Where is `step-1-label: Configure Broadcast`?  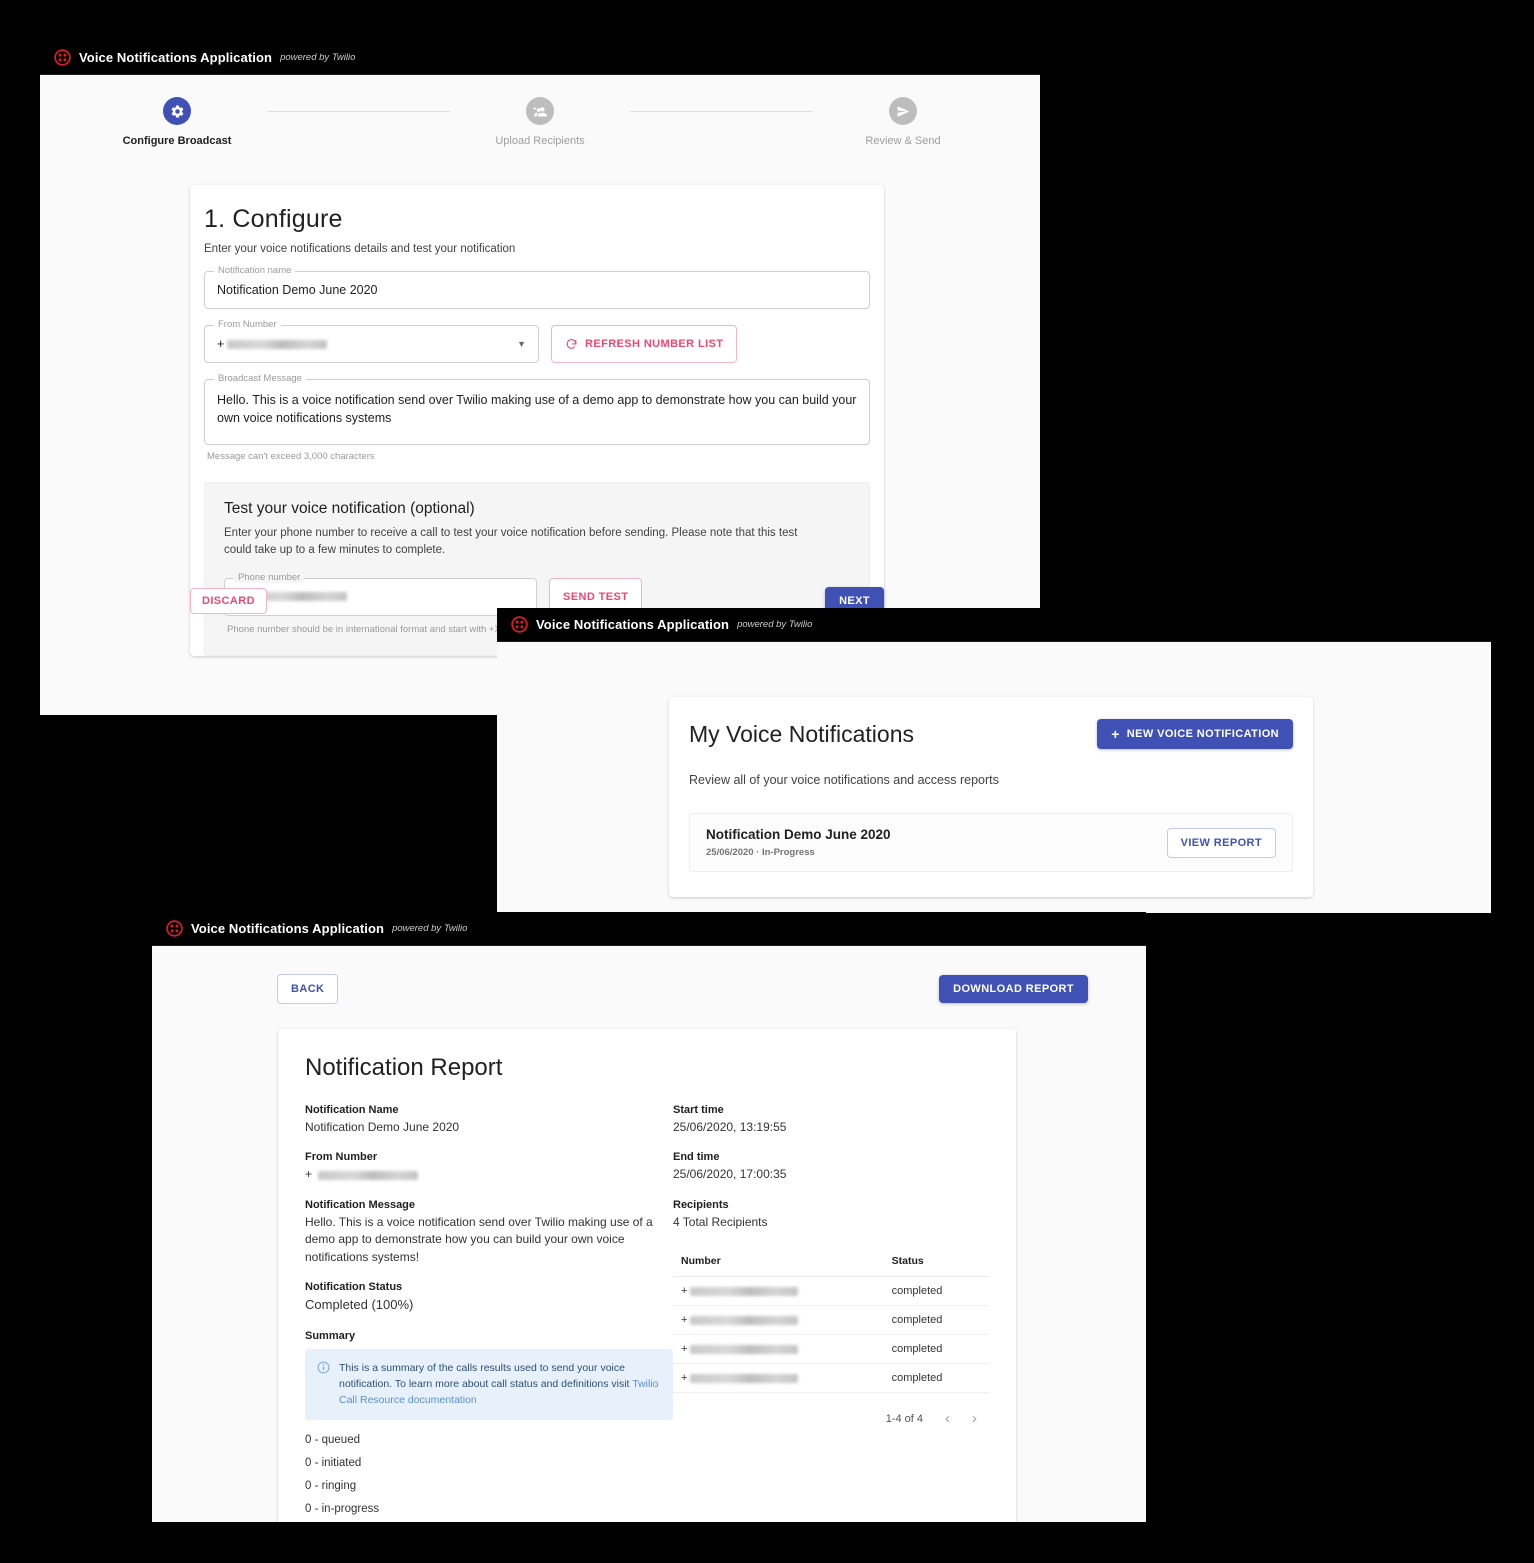 step-1-label: Configure Broadcast is located at coordinates (177, 141).